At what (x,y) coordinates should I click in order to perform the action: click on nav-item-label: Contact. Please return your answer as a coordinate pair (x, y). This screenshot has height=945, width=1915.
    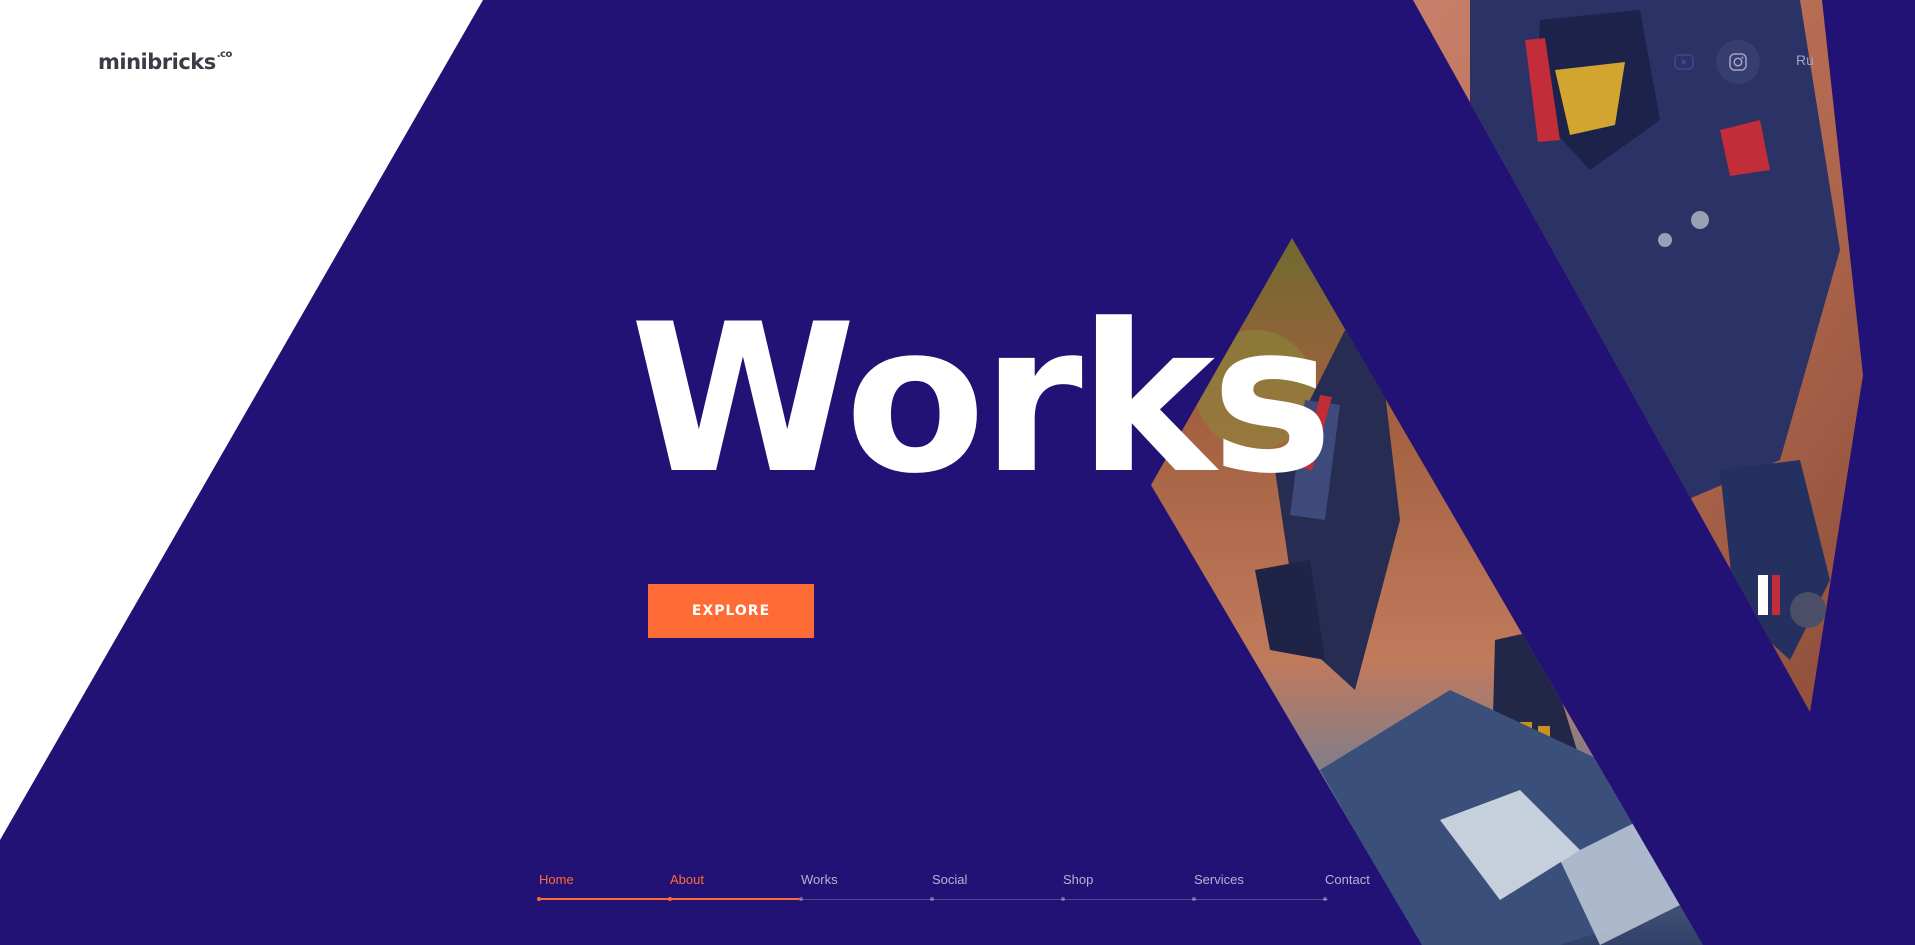
    Looking at the image, I should click on (1347, 879).